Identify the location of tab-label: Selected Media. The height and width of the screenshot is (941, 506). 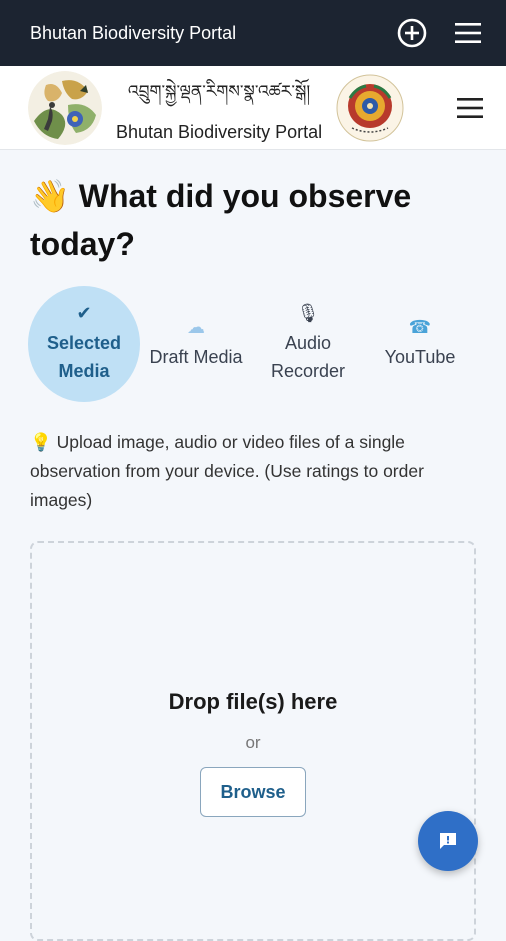
(84, 357).